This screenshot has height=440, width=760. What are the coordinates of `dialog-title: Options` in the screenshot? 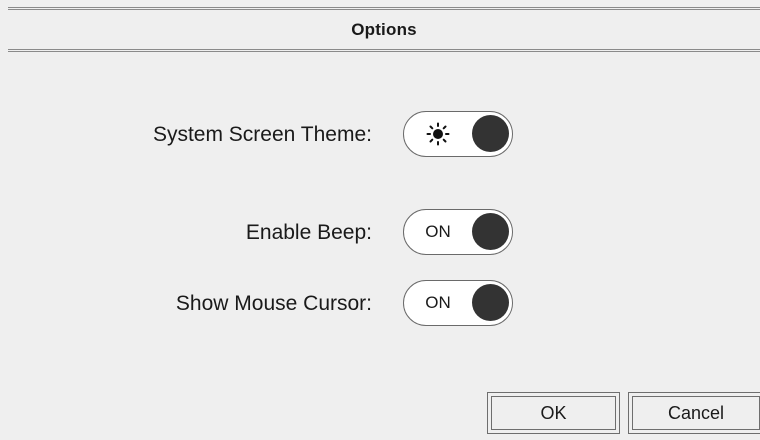 It's located at (384, 29).